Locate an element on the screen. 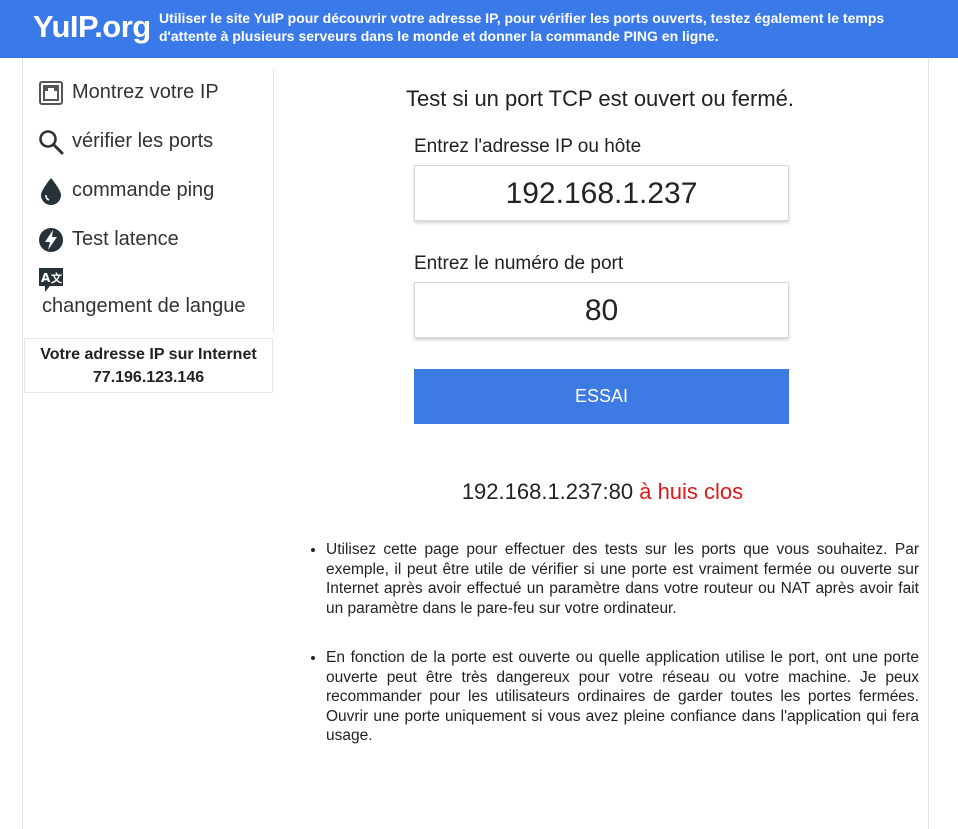  sidebar-item-ping: commande ping is located at coordinates (148, 190).